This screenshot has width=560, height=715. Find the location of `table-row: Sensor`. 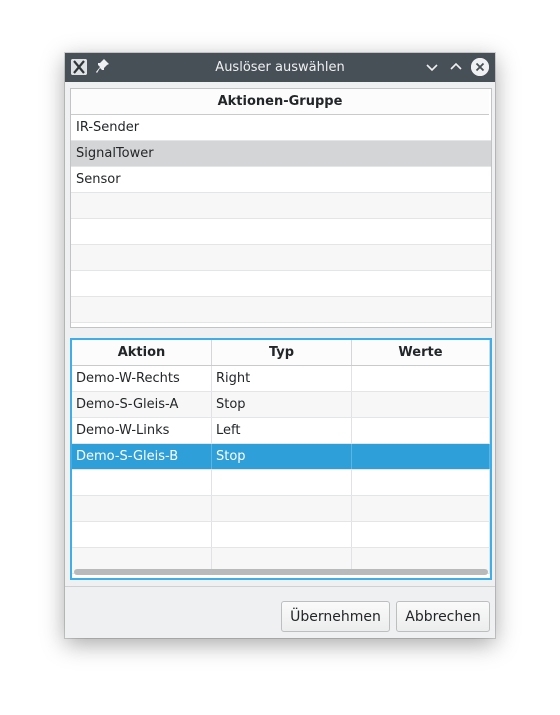

table-row: Sensor is located at coordinates (281, 180).